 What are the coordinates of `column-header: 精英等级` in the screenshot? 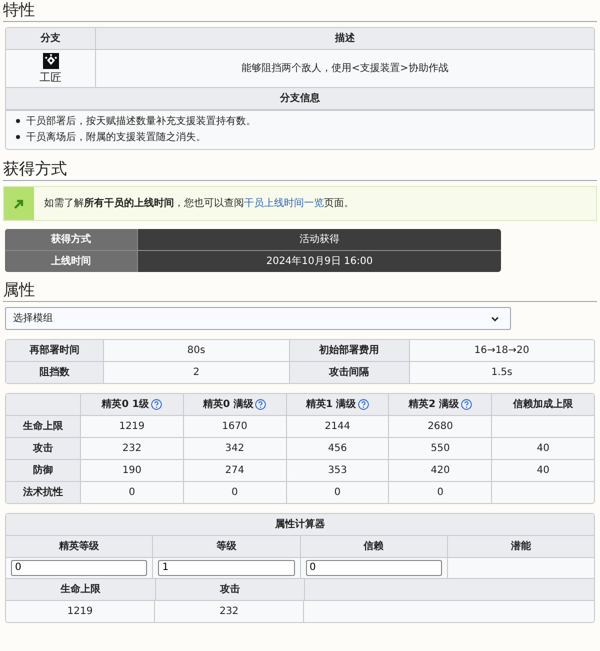 It's located at (80, 546).